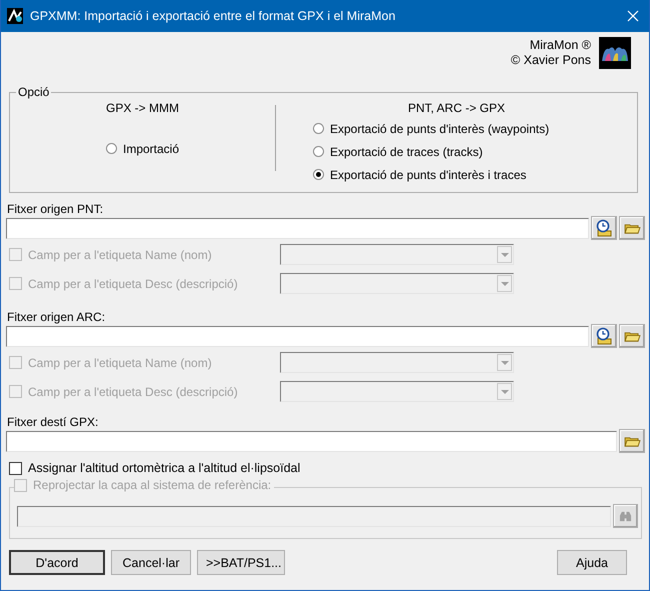 This screenshot has width=650, height=591. Describe the element at coordinates (142, 108) in the screenshot. I see `column-heading: GPX -> MMM` at that location.